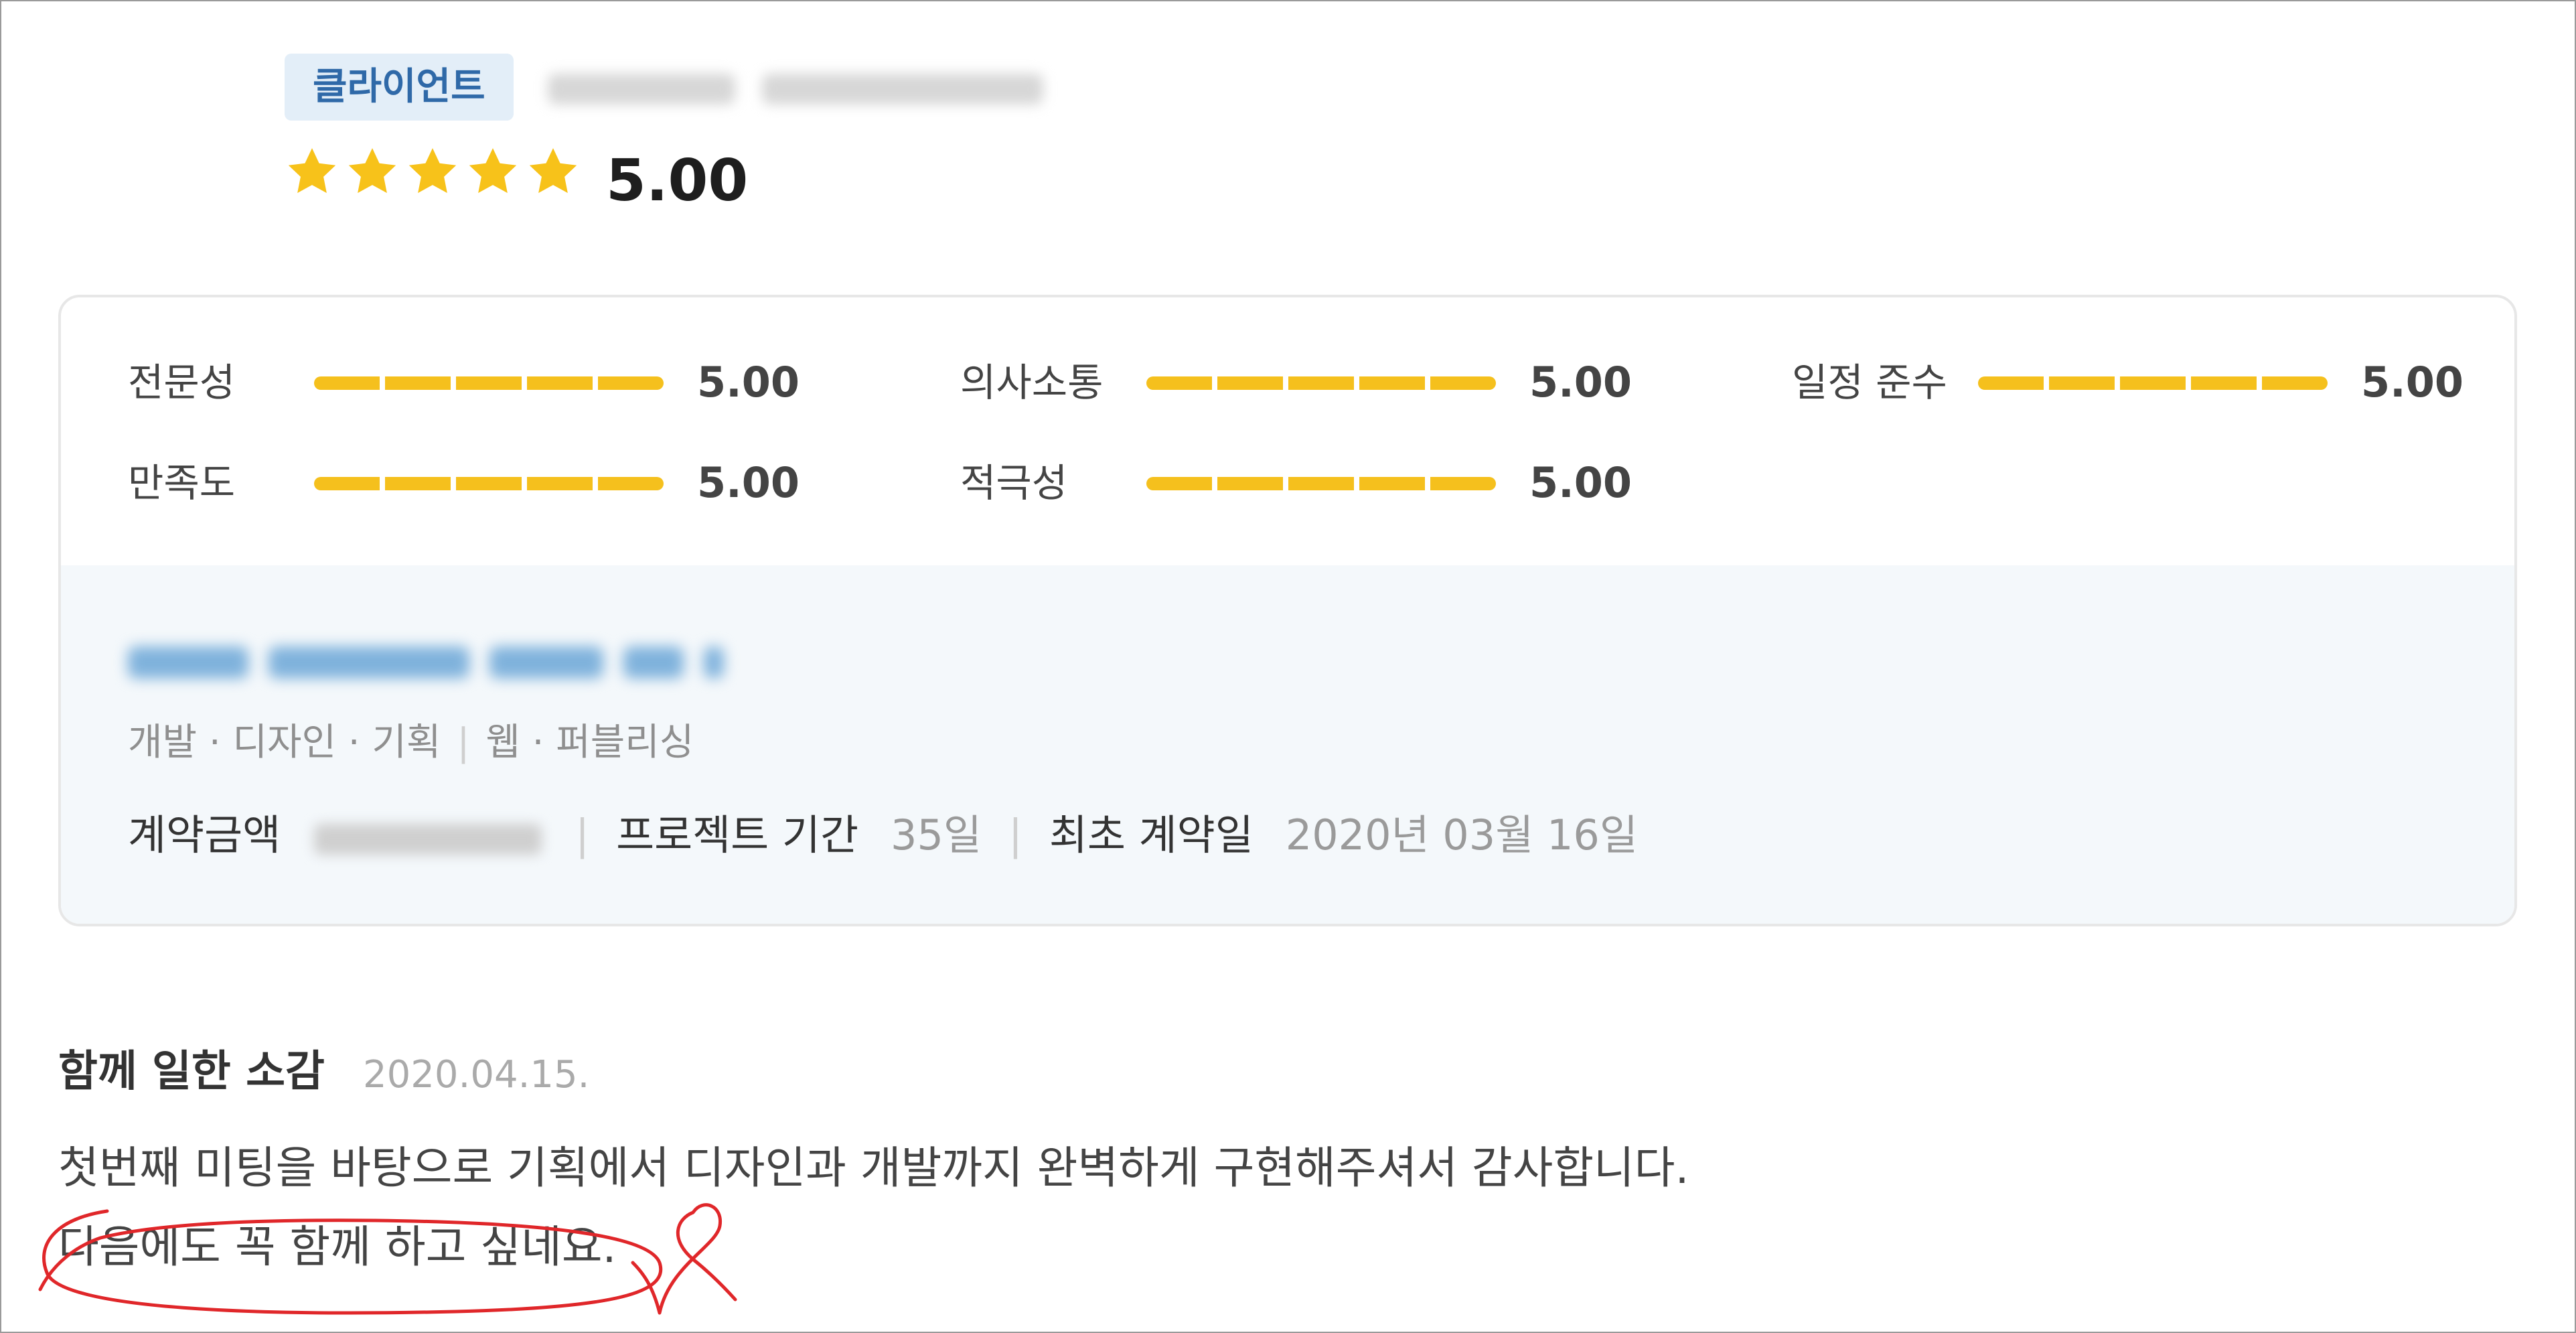 The width and height of the screenshot is (2576, 1333). What do you see at coordinates (476, 1075) in the screenshot?
I see `review-date: 2020.04.15.` at bounding box center [476, 1075].